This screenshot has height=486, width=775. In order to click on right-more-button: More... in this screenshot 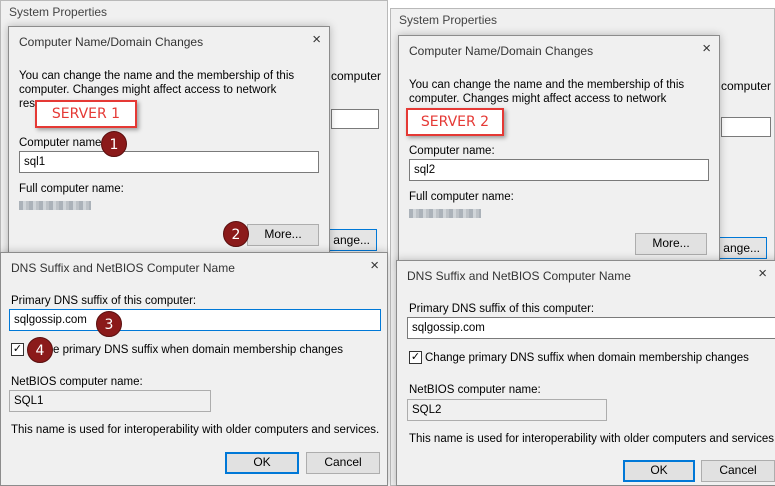, I will do `click(671, 244)`.